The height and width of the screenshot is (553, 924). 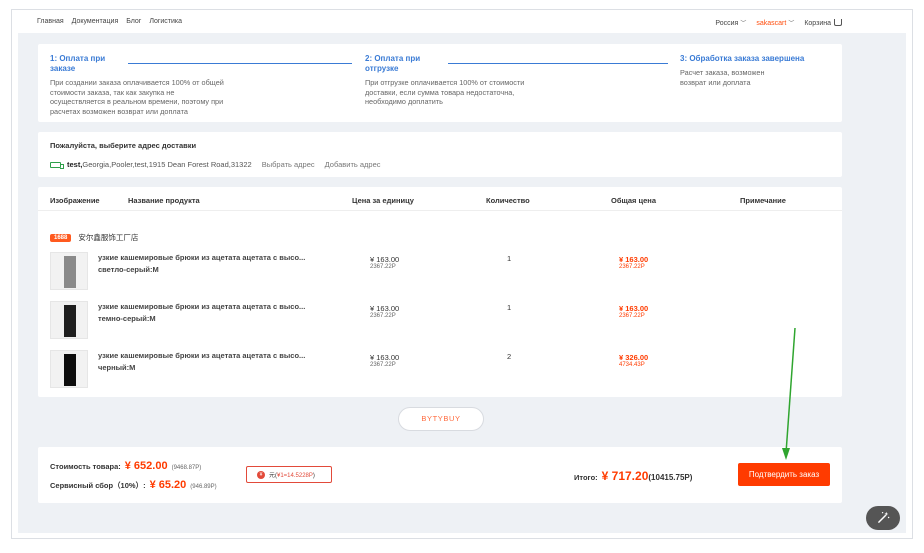 I want to click on service-fee-label: Сервисный сбор（10%）:, so click(x=98, y=485).